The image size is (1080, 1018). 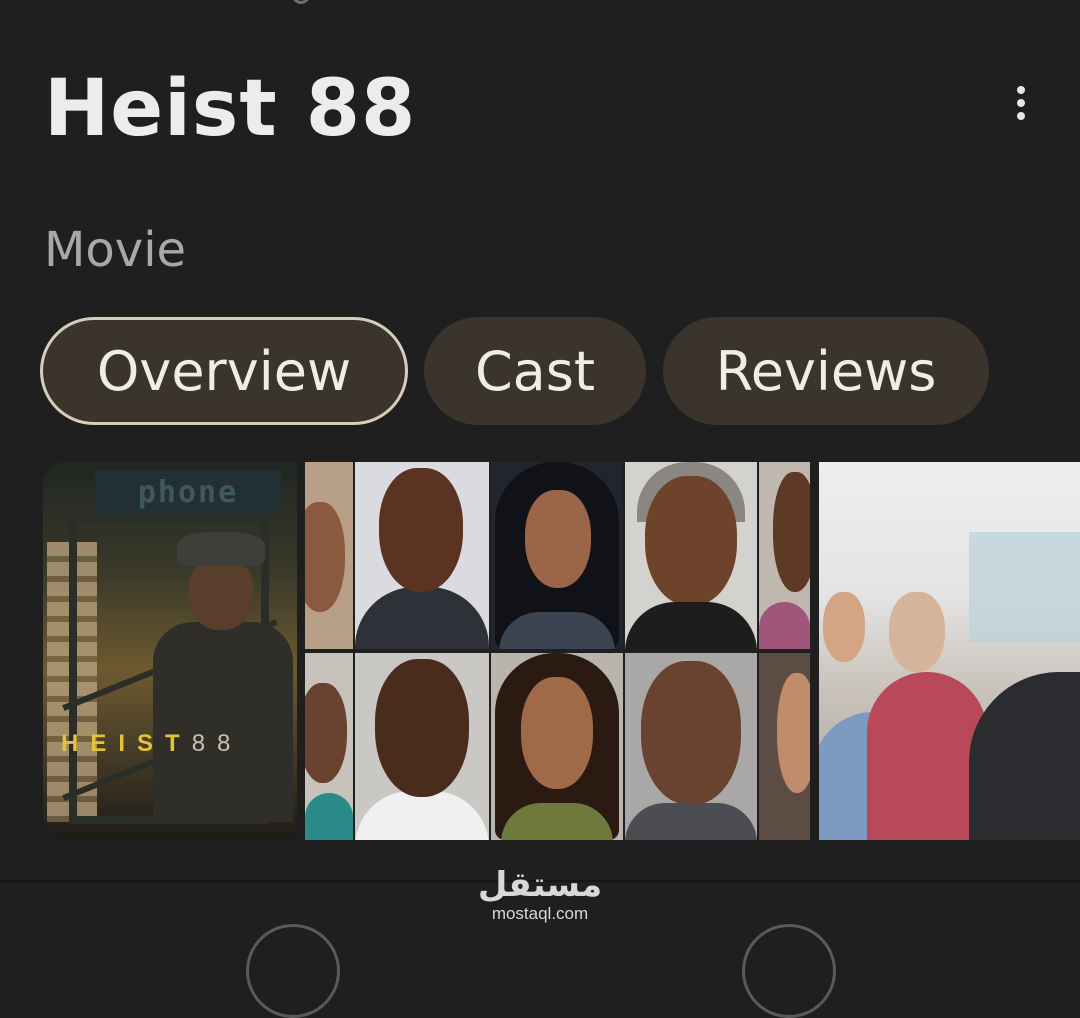 I want to click on status-icon-fragment, so click(x=301, y=2).